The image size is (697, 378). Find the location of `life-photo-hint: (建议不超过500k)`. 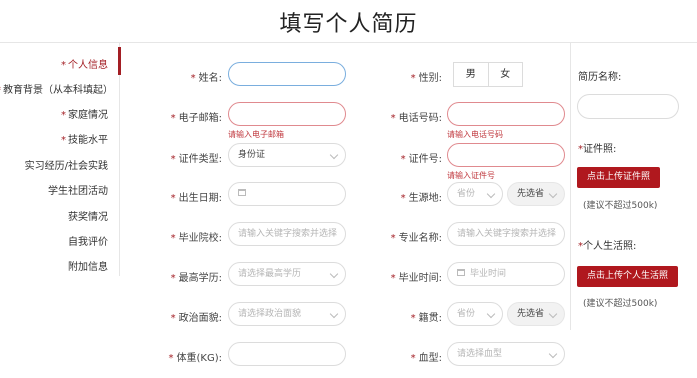

life-photo-hint: (建议不超过500k) is located at coordinates (620, 304).